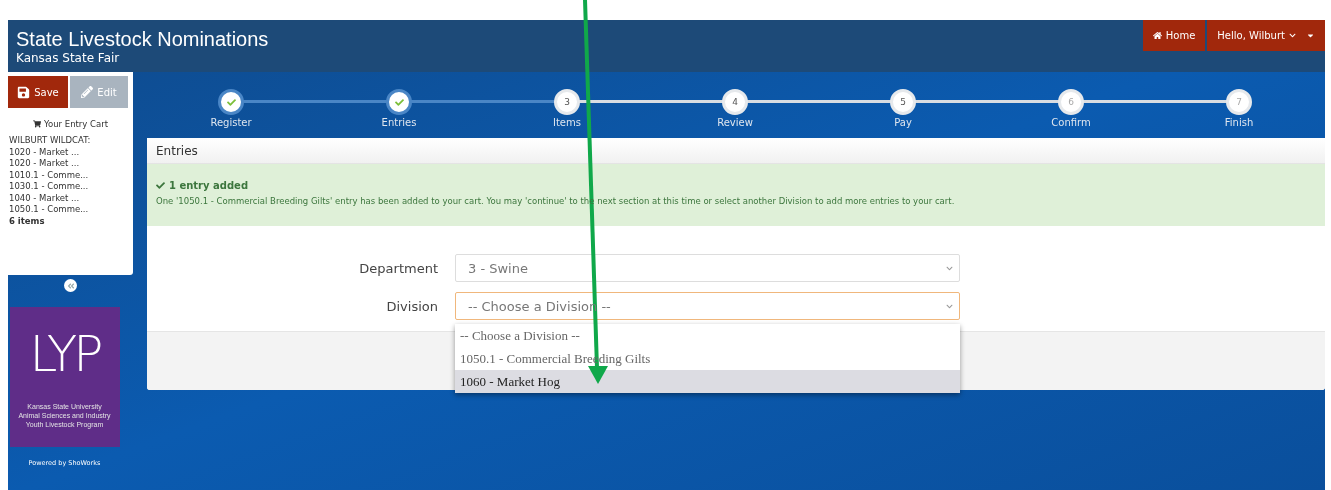 The height and width of the screenshot is (490, 1331). Describe the element at coordinates (903, 102) in the screenshot. I see `step-circle: 5` at that location.